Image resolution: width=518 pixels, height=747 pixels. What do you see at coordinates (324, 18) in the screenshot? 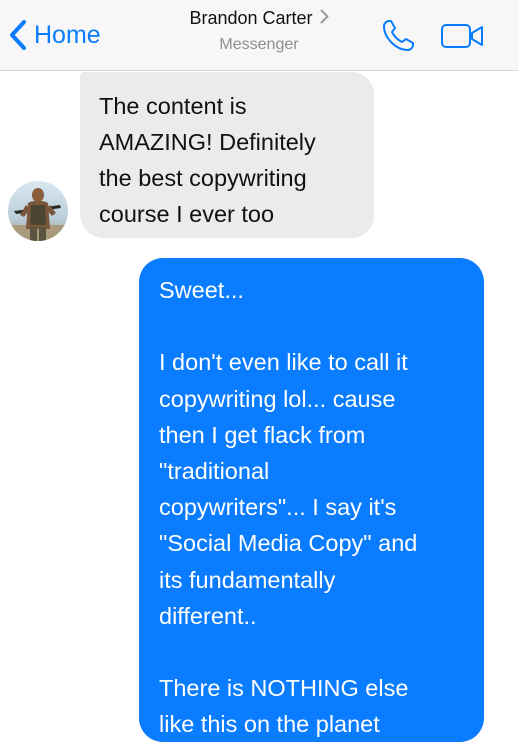
I see `chevron-right-icon` at bounding box center [324, 18].